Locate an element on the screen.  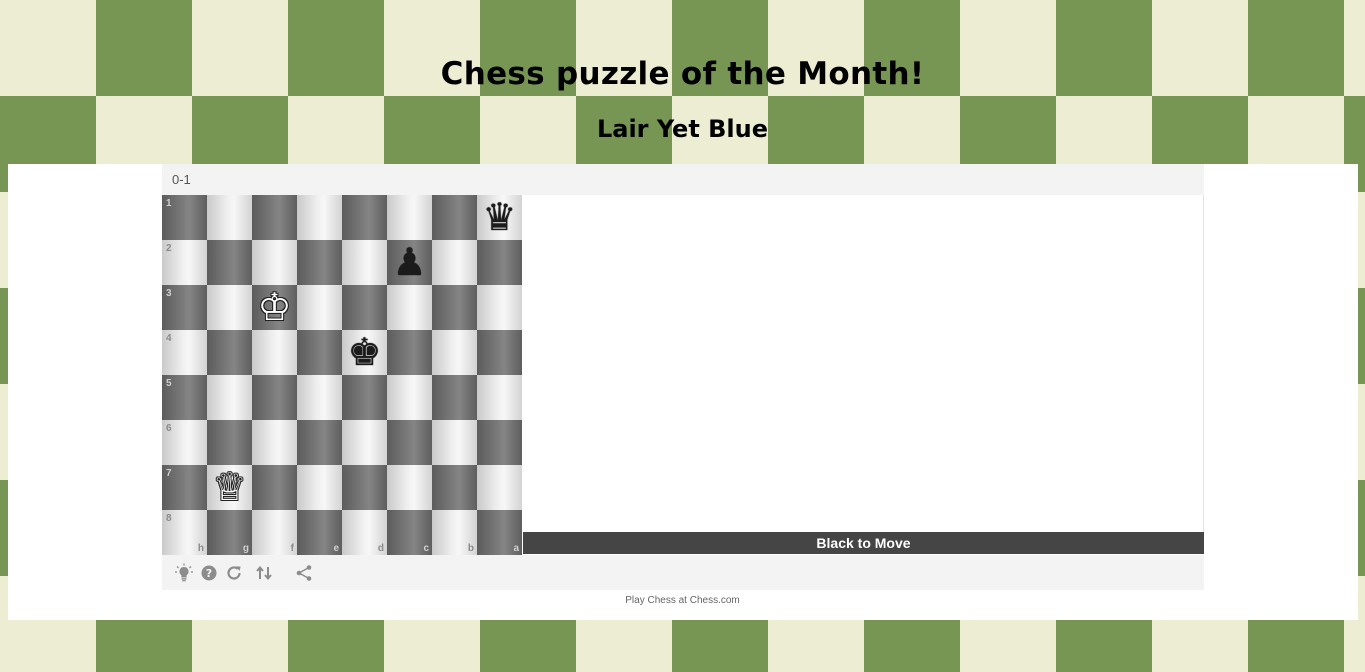
file-label: f is located at coordinates (292, 548).